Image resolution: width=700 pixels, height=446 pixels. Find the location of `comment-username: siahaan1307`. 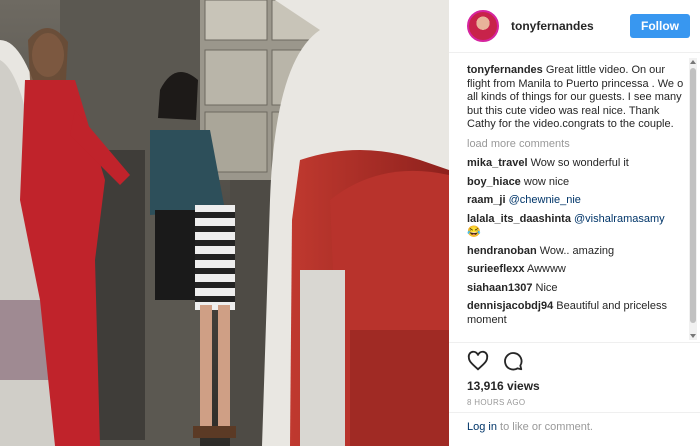

comment-username: siahaan1307 is located at coordinates (499, 288).